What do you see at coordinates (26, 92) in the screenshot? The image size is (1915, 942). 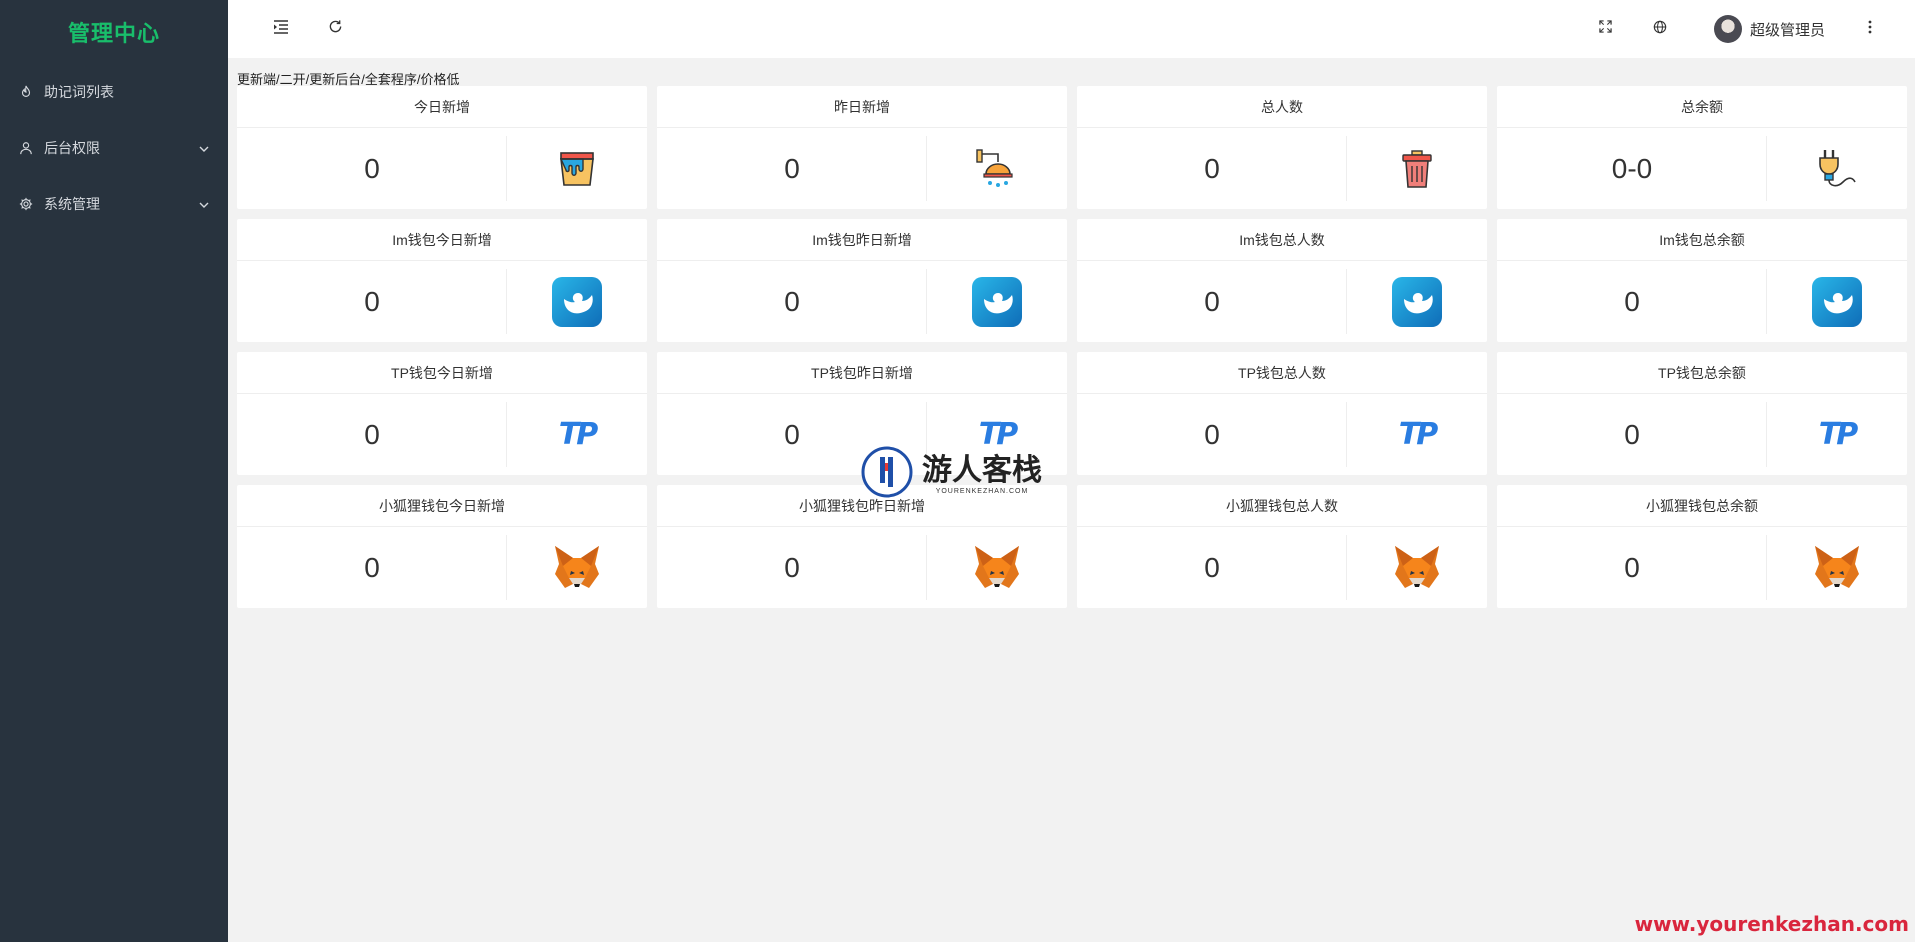 I see `fire-icon` at bounding box center [26, 92].